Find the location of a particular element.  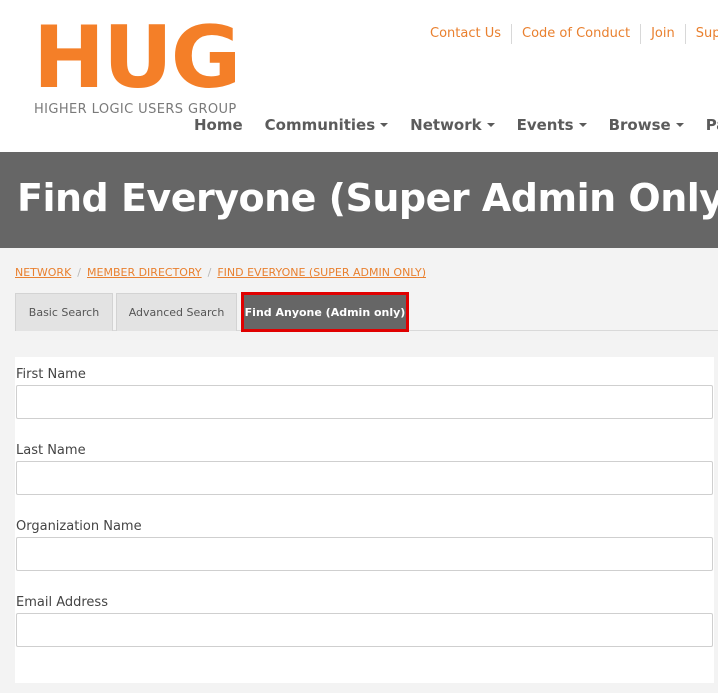

nav-communities: Communities is located at coordinates (327, 125).